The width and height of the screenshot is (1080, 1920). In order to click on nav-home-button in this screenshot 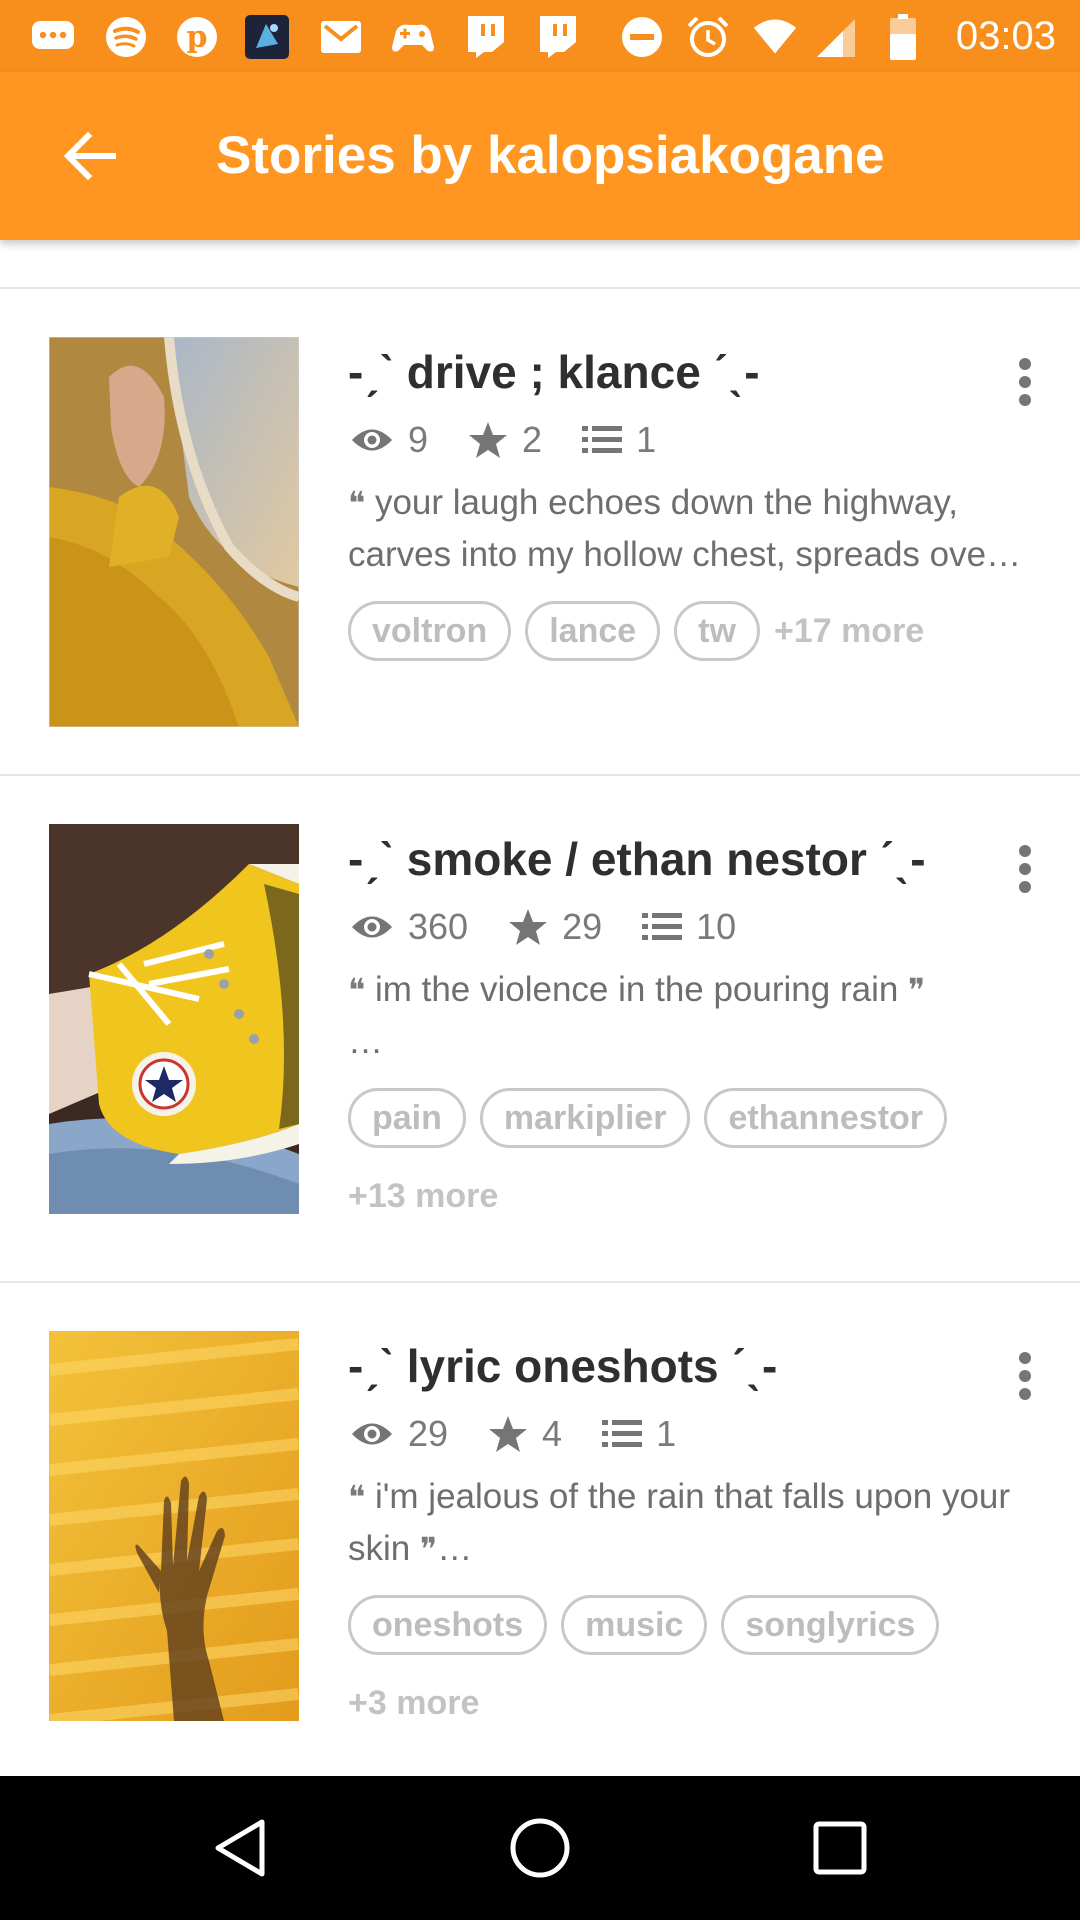, I will do `click(540, 1848)`.